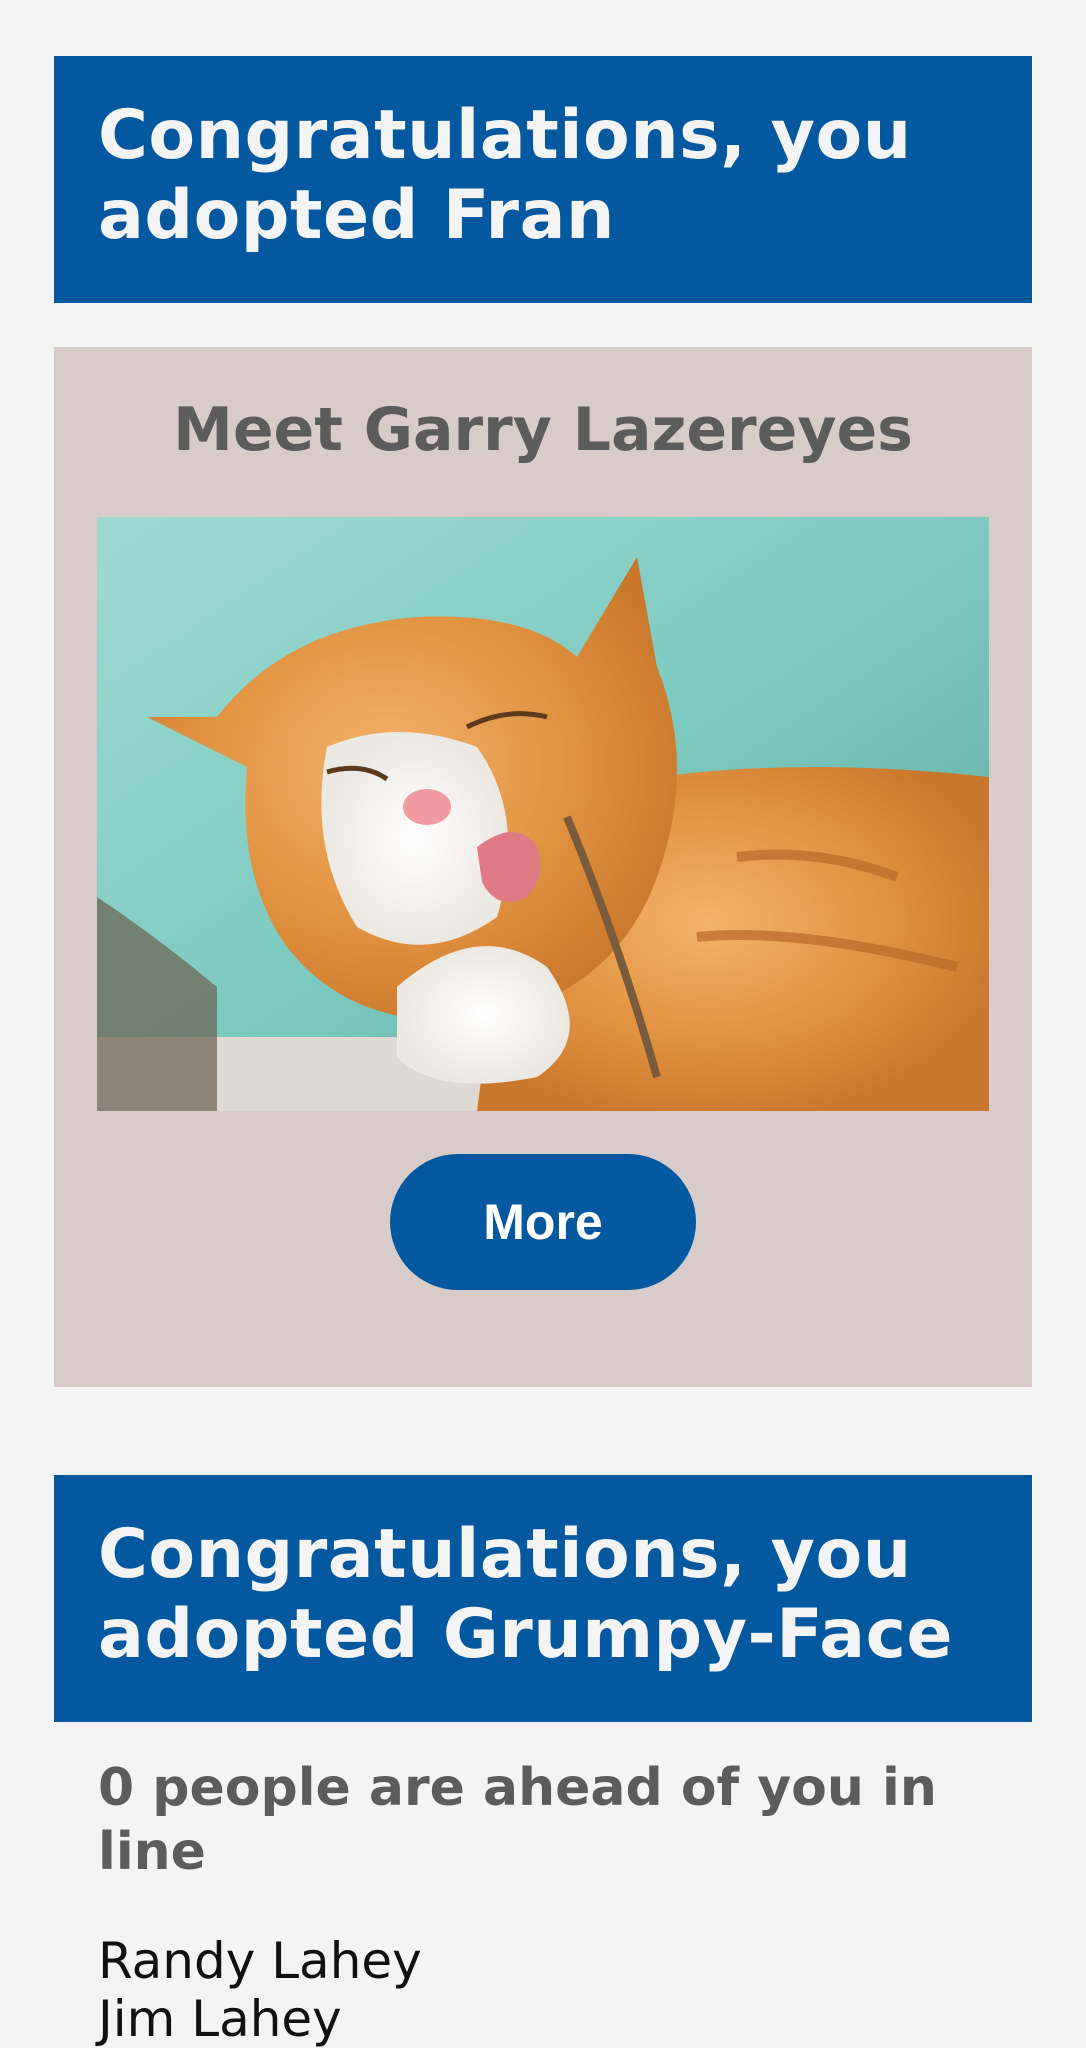  Describe the element at coordinates (260, 1961) in the screenshot. I see `list-item: Randy Lahey` at that location.